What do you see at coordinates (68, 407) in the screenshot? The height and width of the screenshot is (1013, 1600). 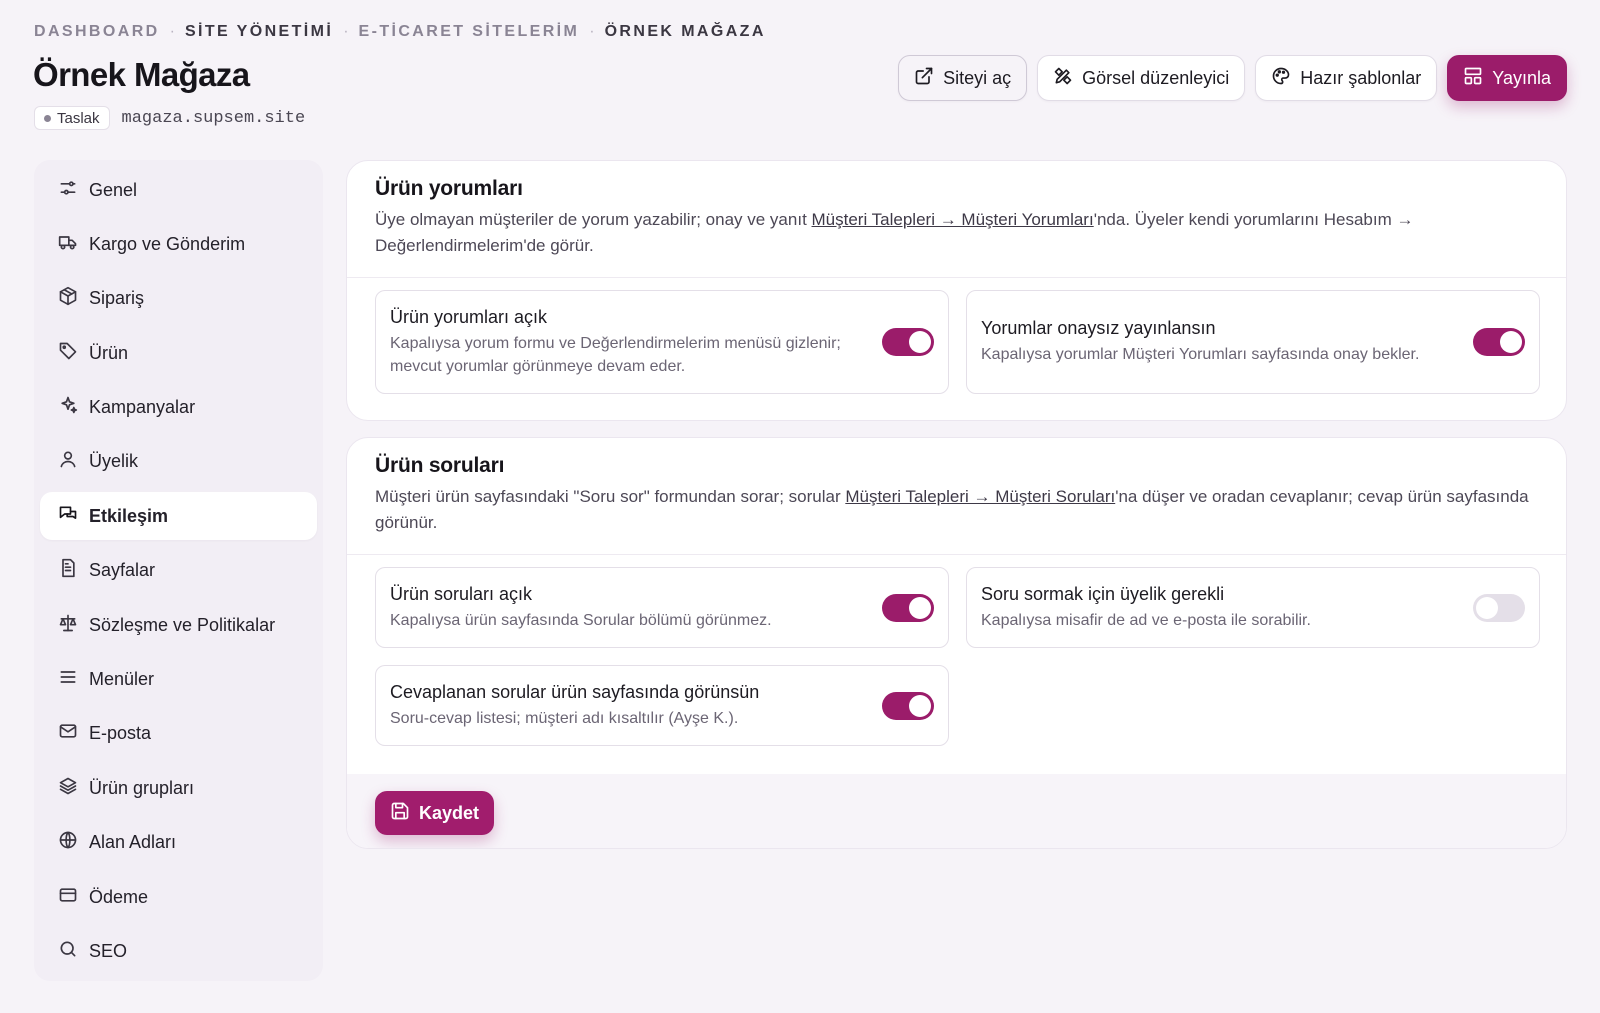 I see `sparkles-icon` at bounding box center [68, 407].